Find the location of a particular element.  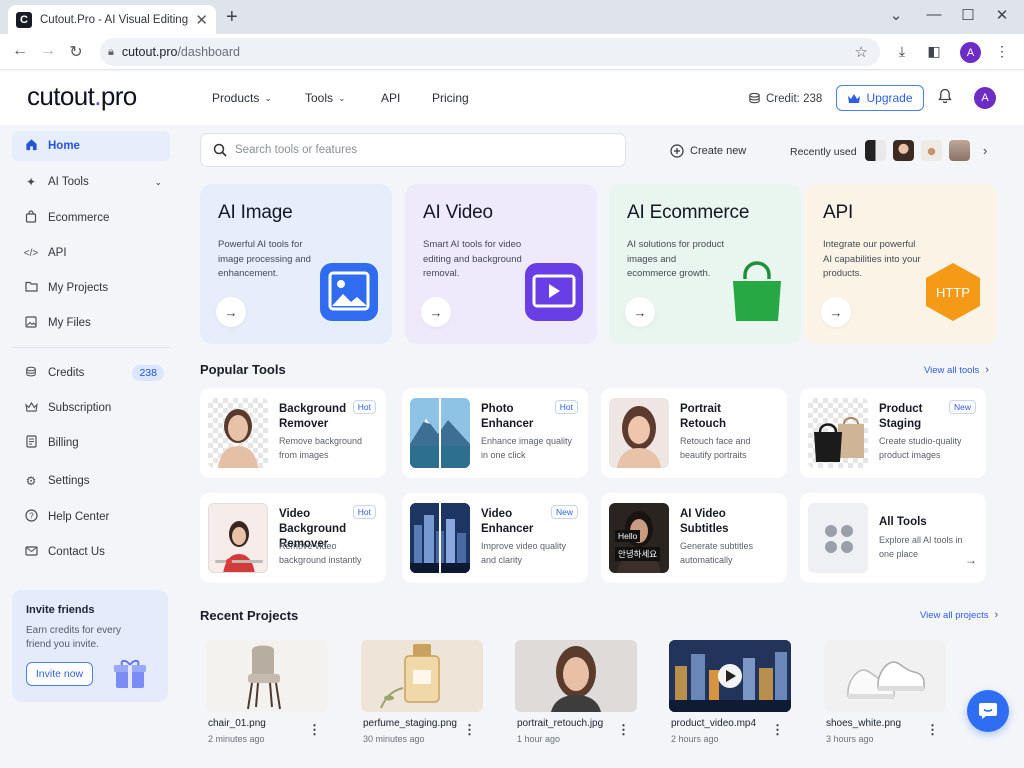

url-path: /dashboard is located at coordinates (209, 52).